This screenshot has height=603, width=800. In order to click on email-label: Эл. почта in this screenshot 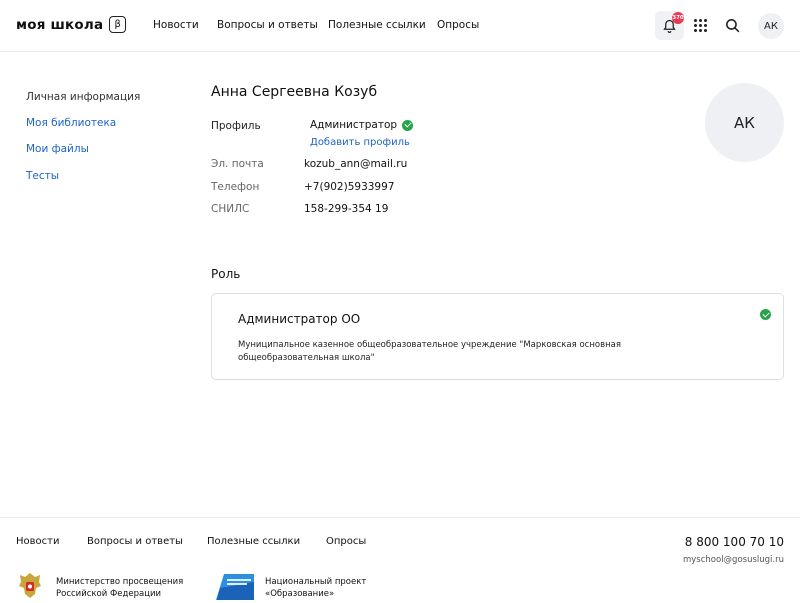, I will do `click(237, 164)`.